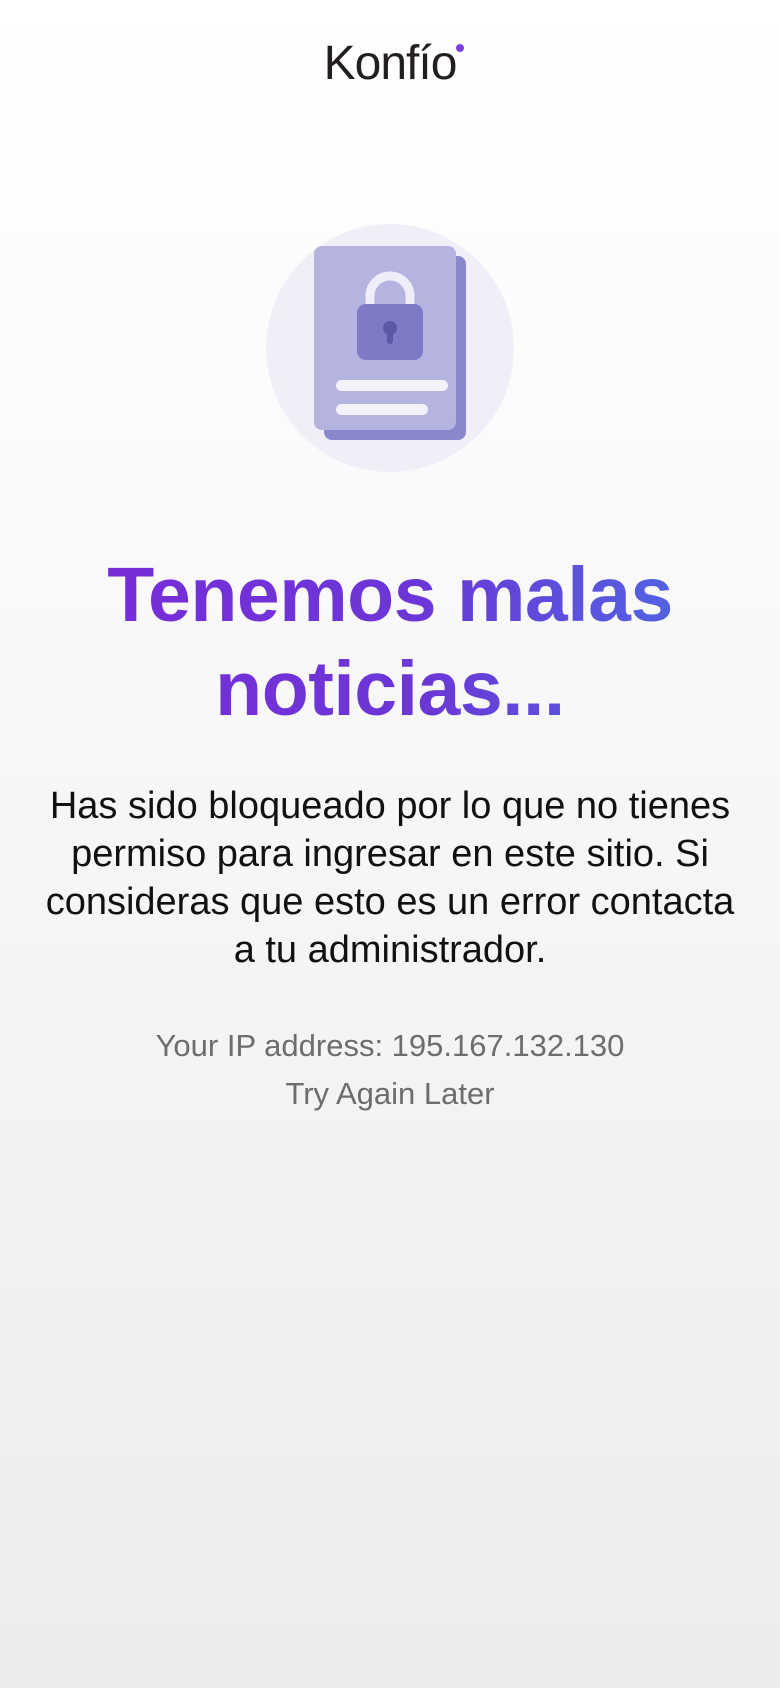  Describe the element at coordinates (390, 1045) in the screenshot. I see `ip-address-label: Your IP address: 195.167.132.130` at that location.